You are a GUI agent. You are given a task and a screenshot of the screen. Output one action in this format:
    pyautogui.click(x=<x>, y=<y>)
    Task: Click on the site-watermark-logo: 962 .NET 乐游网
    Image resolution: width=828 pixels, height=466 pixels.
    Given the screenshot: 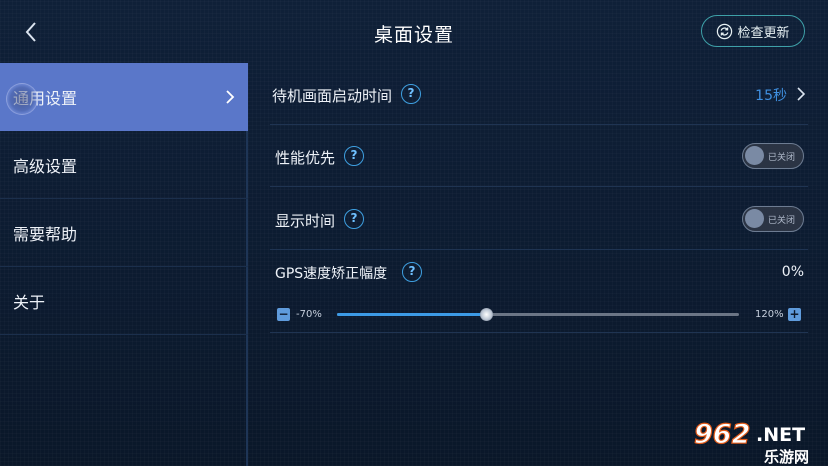 What is the action you would take?
    pyautogui.click(x=751, y=442)
    